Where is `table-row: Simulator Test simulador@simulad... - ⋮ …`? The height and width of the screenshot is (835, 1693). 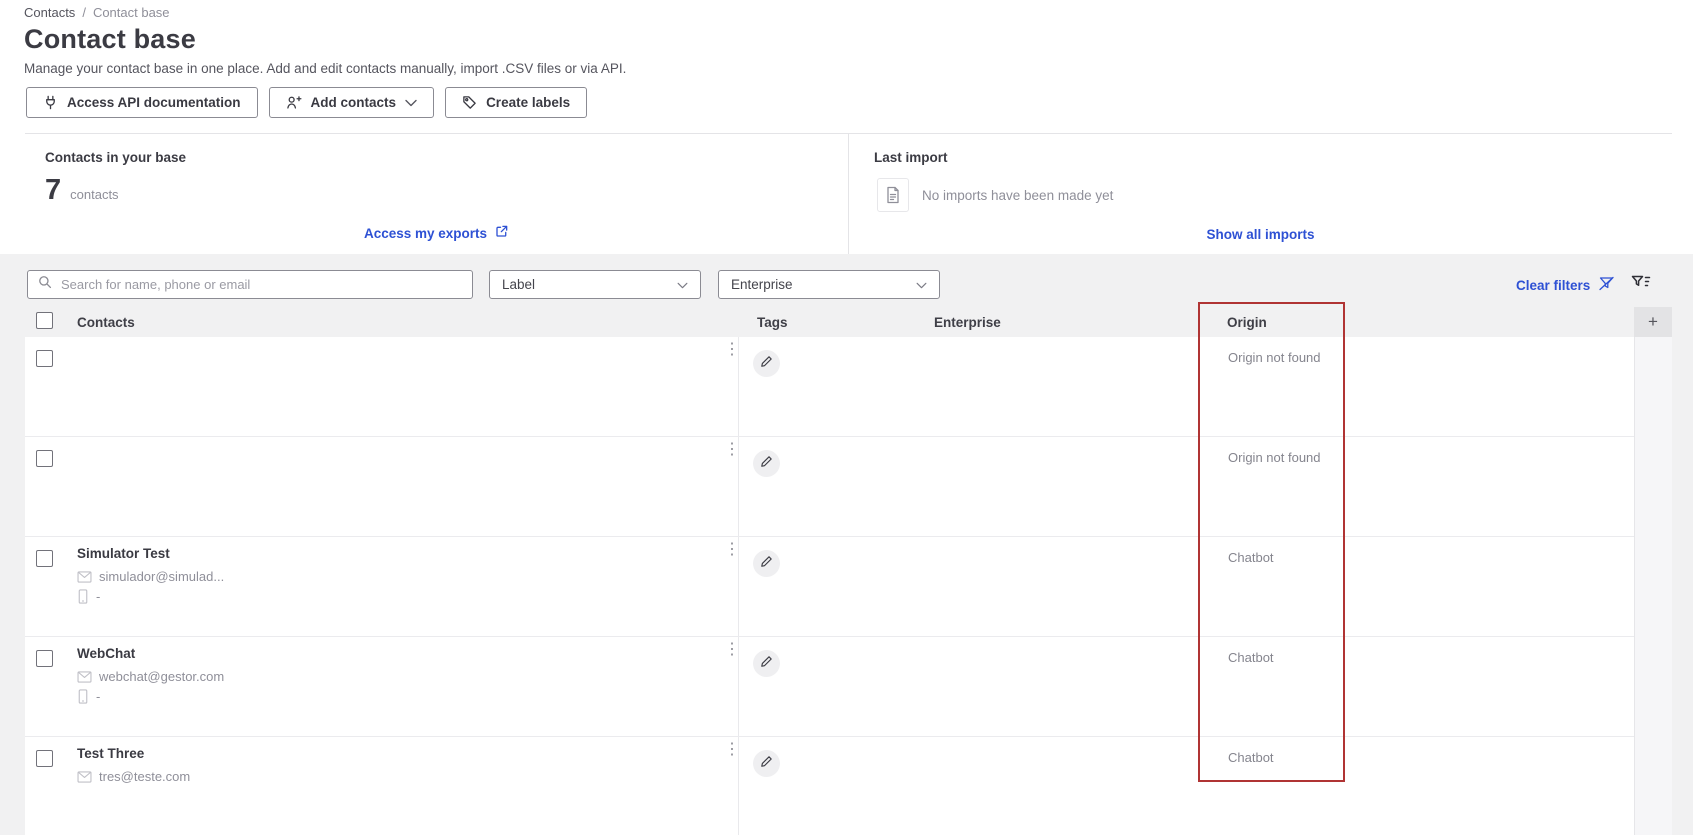 table-row: Simulator Test simulador@simulad... - ⋮ … is located at coordinates (829, 587).